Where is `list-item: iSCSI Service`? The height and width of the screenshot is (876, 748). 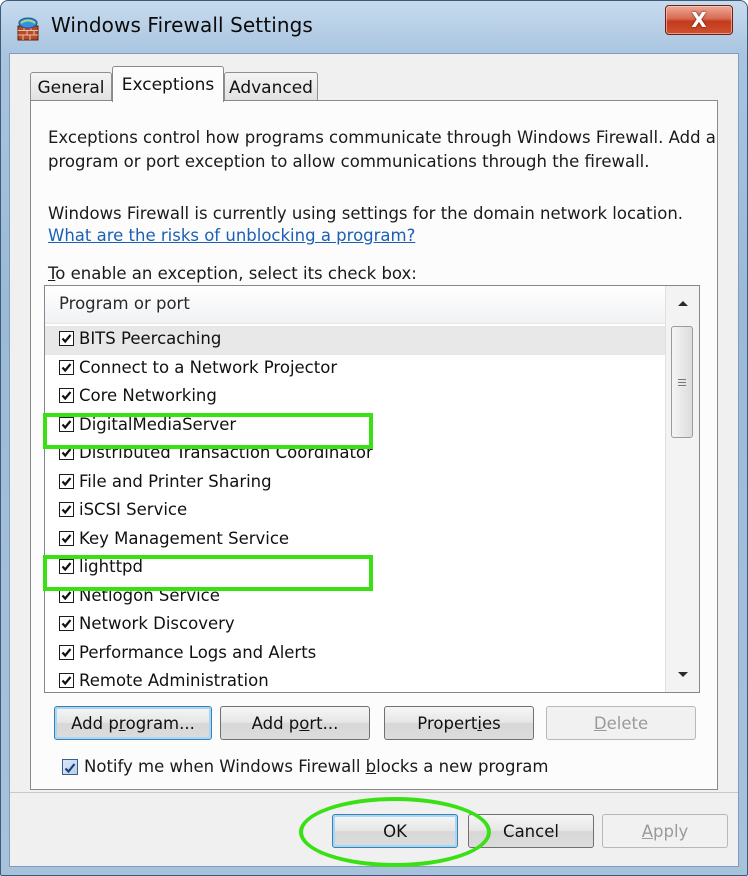 list-item: iSCSI Service is located at coordinates (355, 511).